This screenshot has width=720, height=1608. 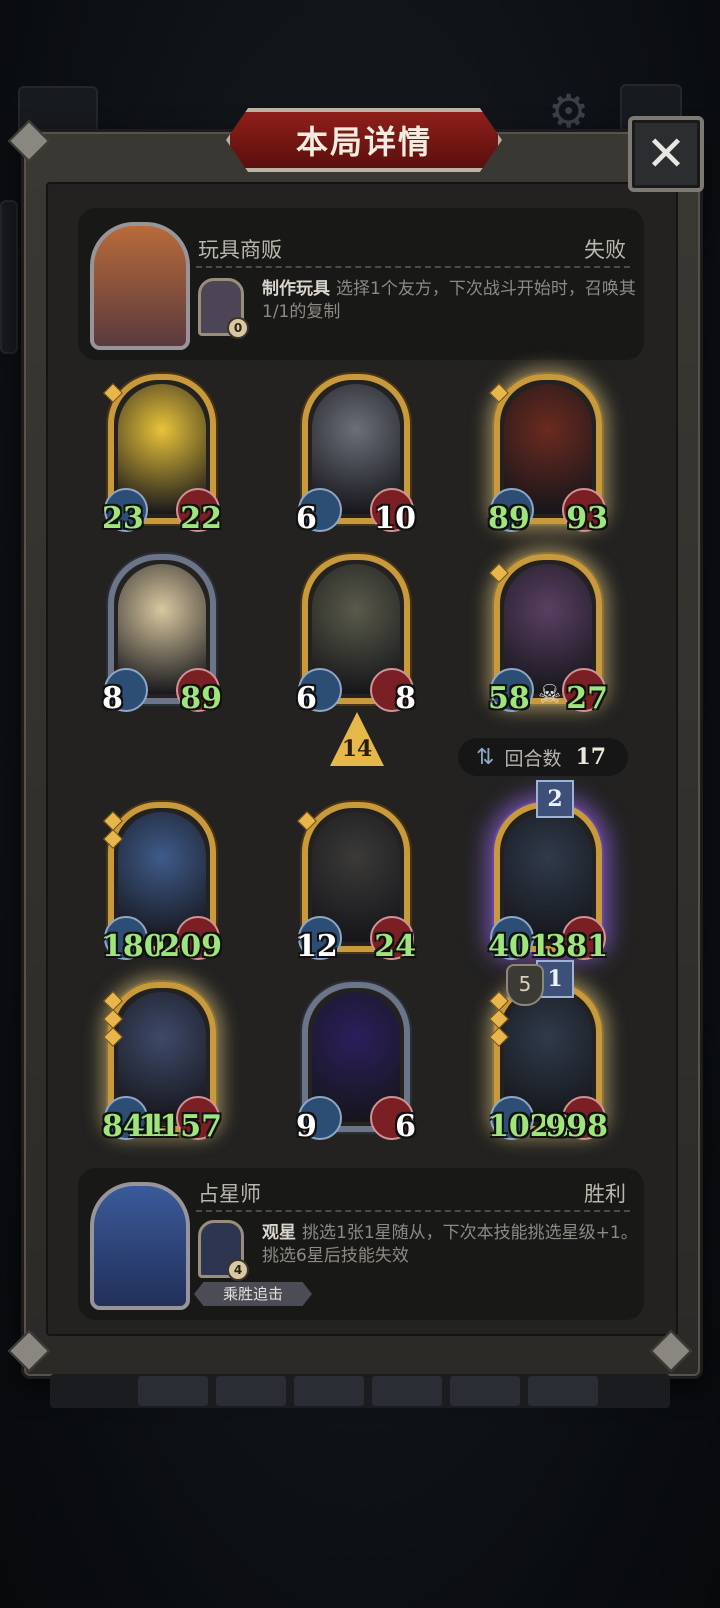 I want to click on minion-health: 89, so click(x=201, y=698).